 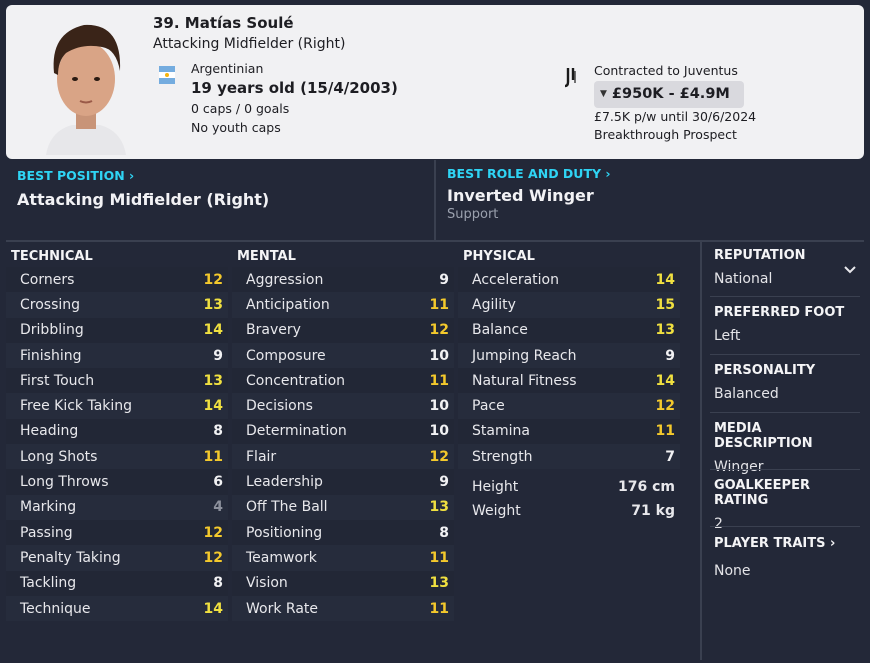 What do you see at coordinates (515, 279) in the screenshot?
I see `attribute-label: Acceleration` at bounding box center [515, 279].